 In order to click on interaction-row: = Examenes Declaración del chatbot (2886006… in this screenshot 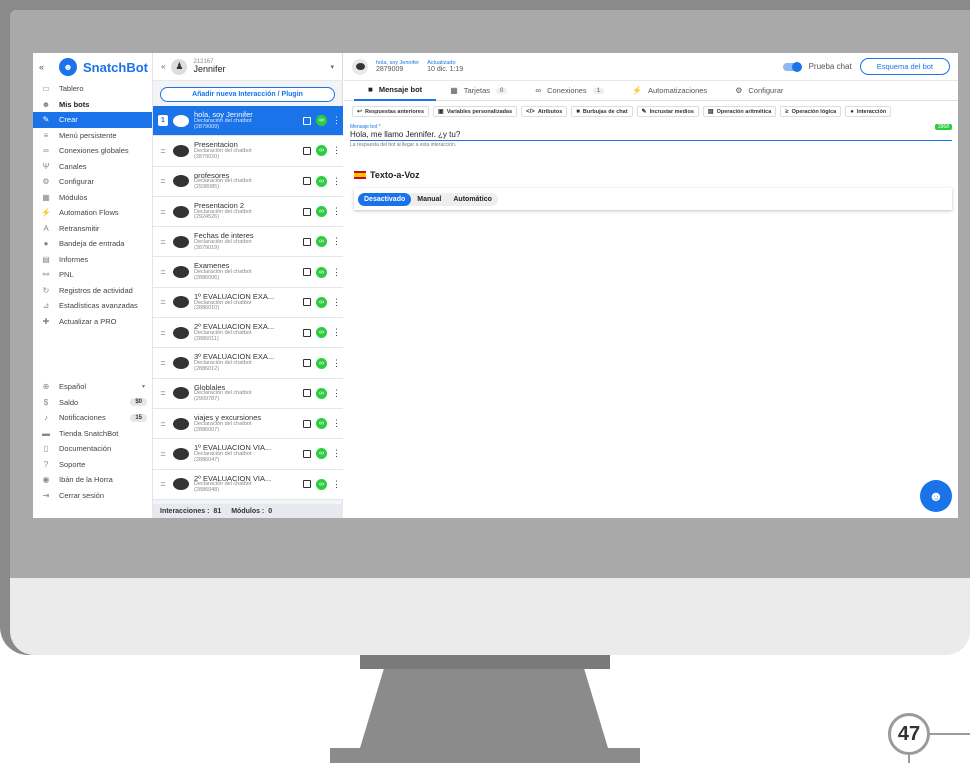, I will do `click(248, 272)`.